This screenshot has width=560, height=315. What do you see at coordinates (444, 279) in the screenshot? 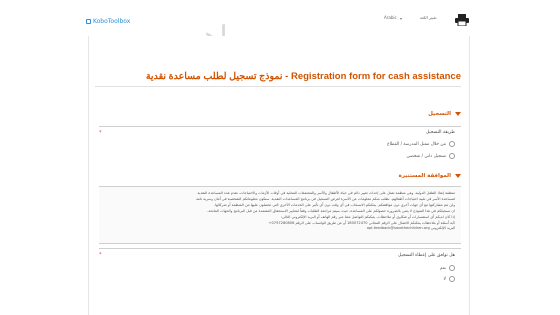
I see `option-label: لا` at bounding box center [444, 279].